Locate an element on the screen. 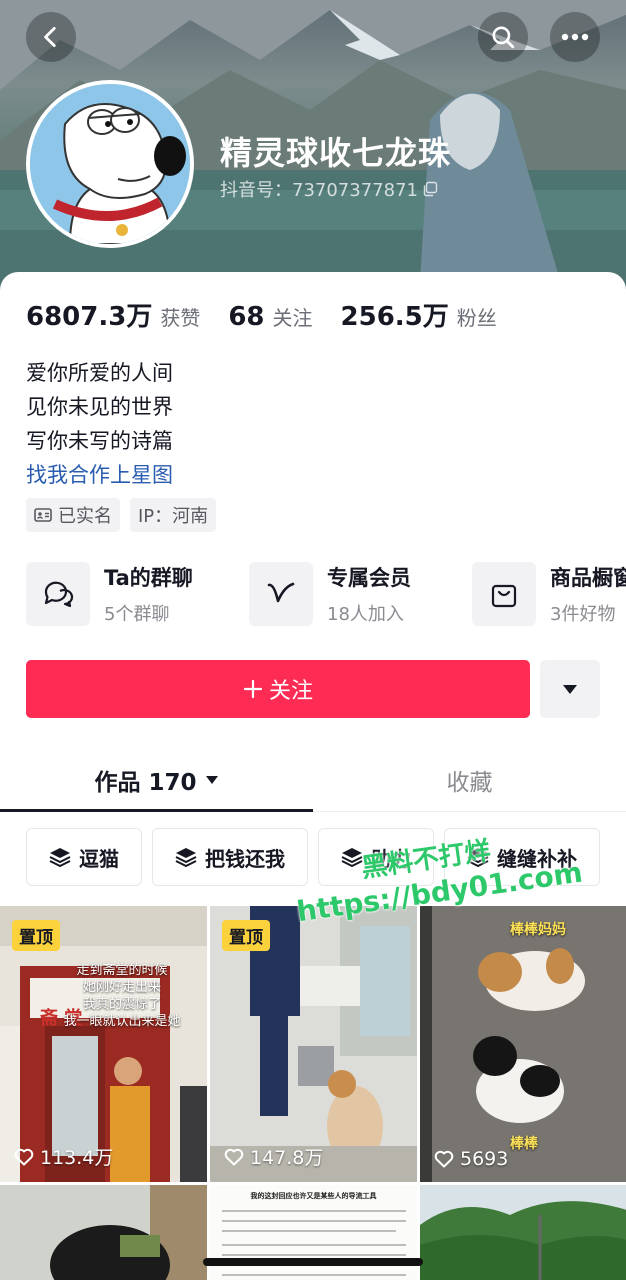  like-count-text: 5693 is located at coordinates (484, 1159).